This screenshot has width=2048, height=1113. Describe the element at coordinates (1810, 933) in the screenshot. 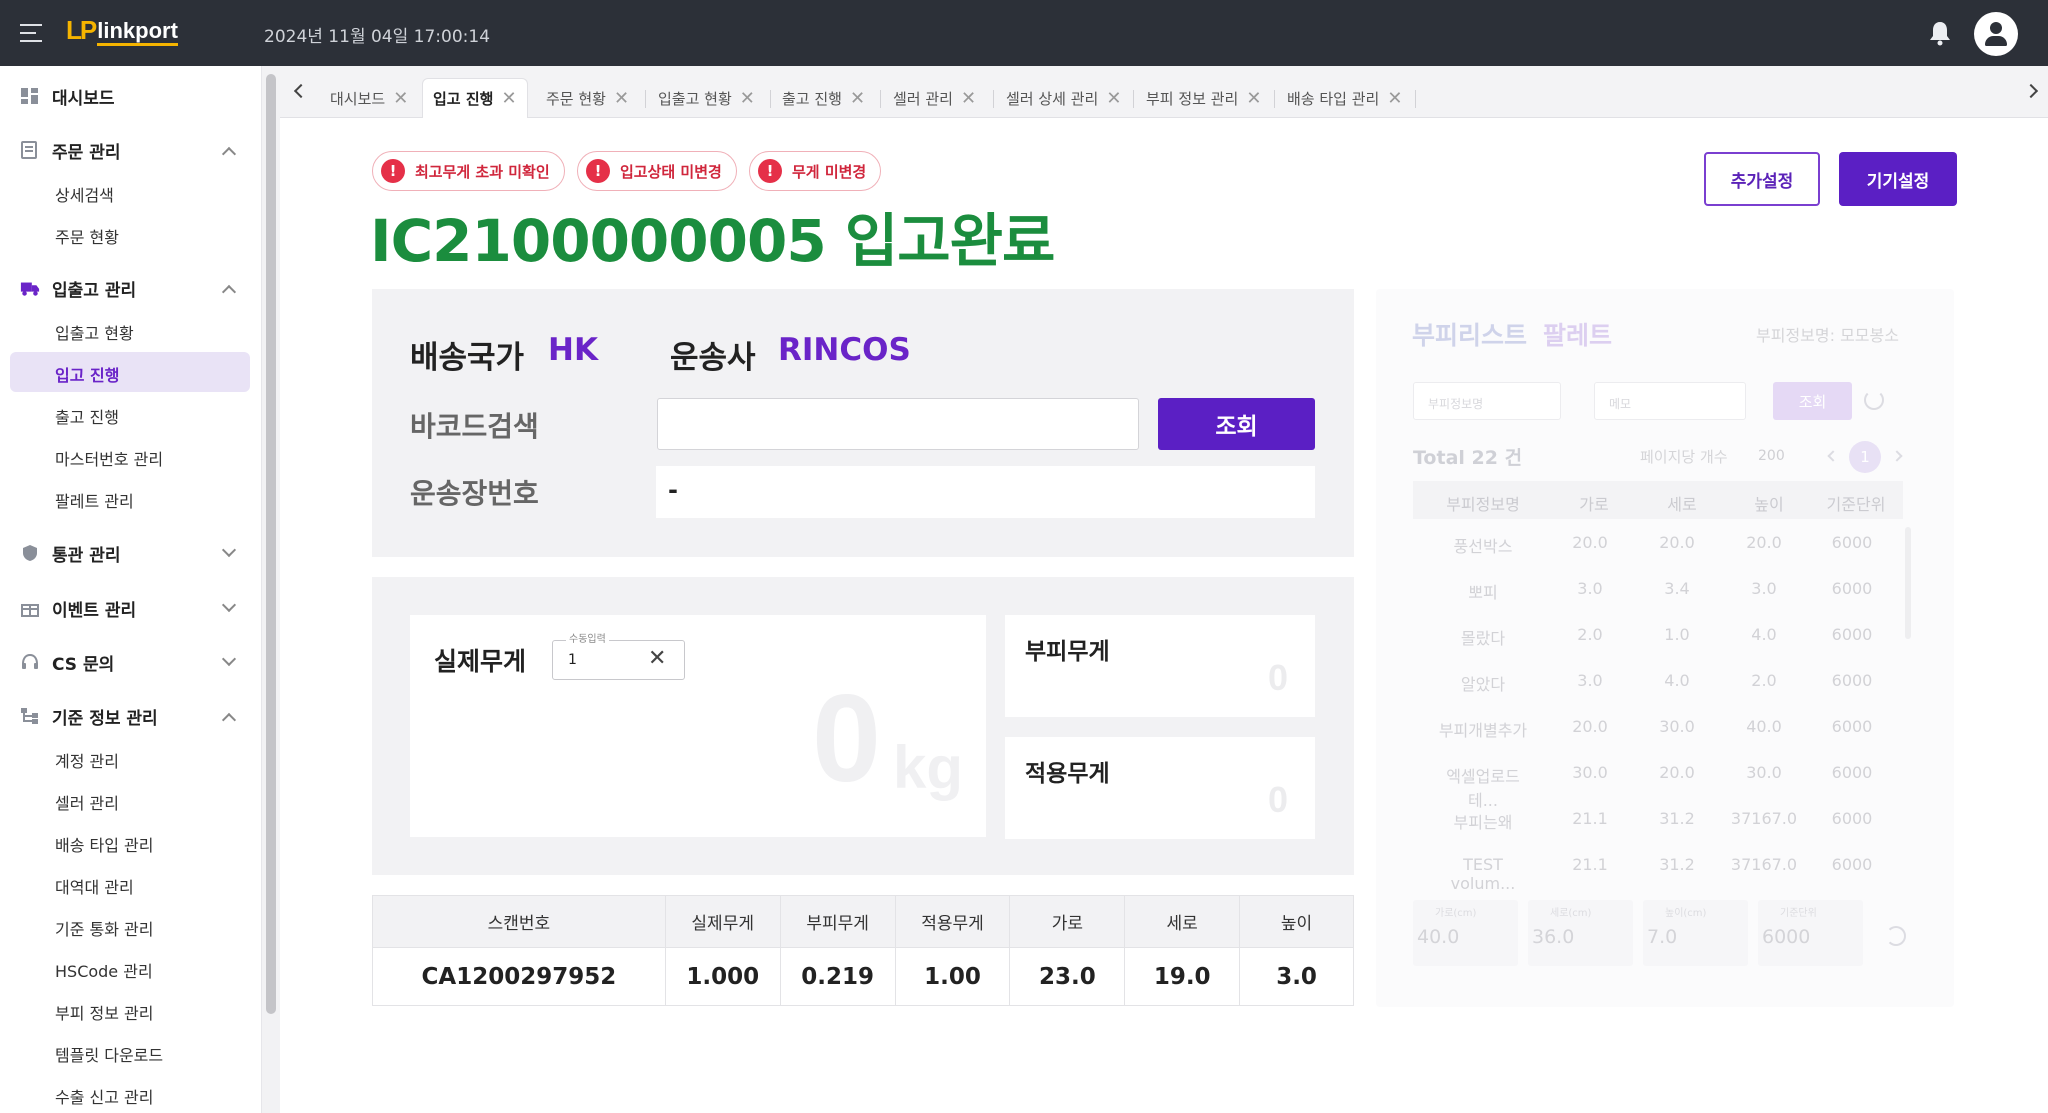

I see `unit-input: 기준단위 6000` at that location.